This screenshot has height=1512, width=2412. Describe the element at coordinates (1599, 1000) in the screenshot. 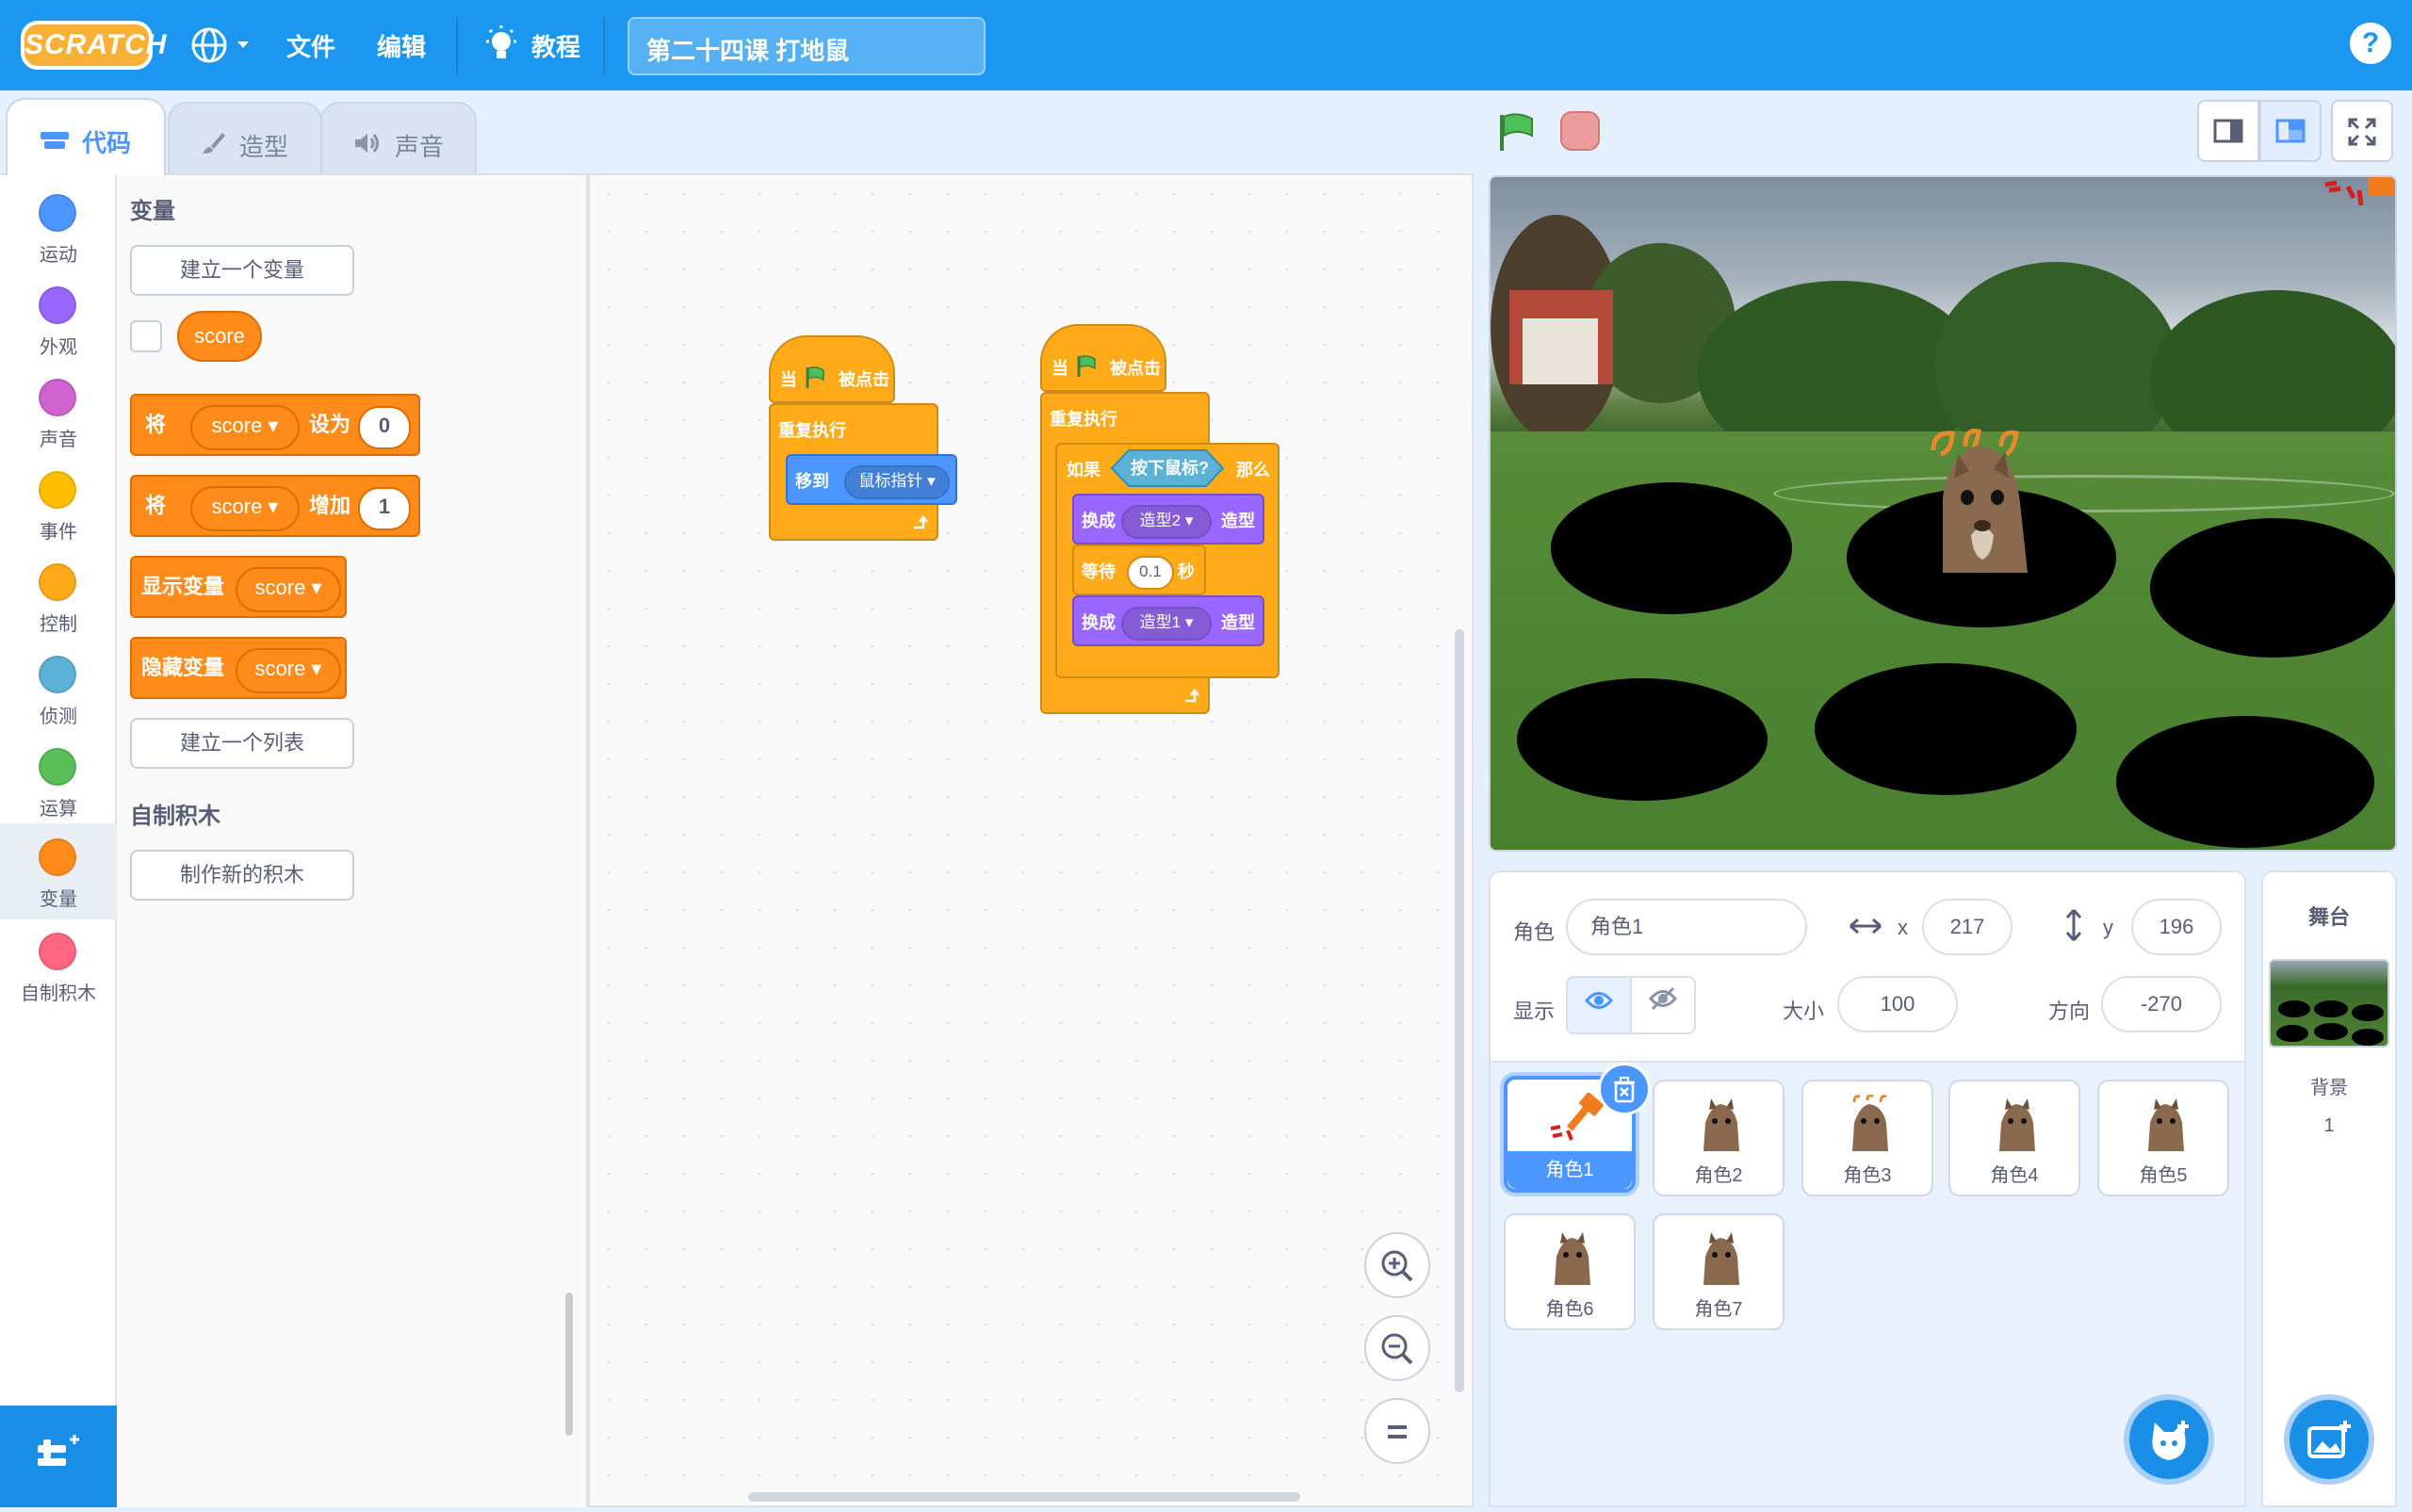

I see `eye-icon` at that location.